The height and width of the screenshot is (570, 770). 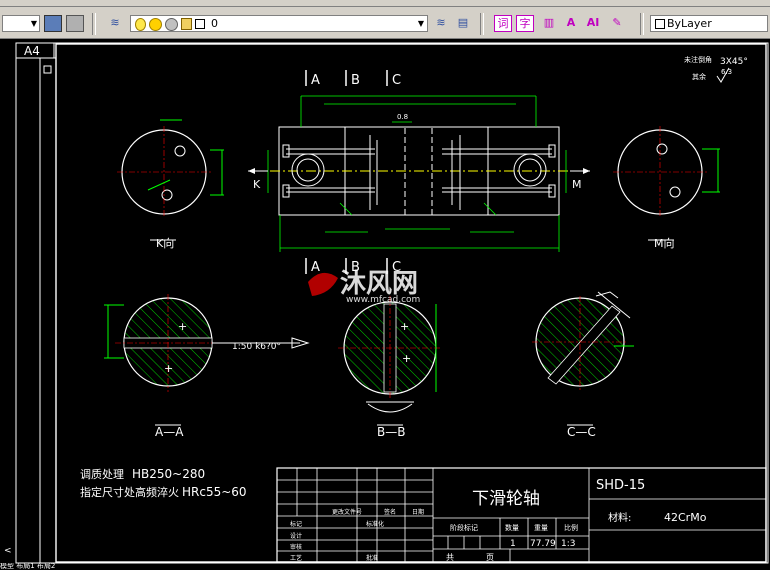 What do you see at coordinates (571, 527) in the screenshot?
I see `column-ratio: 比例` at bounding box center [571, 527].